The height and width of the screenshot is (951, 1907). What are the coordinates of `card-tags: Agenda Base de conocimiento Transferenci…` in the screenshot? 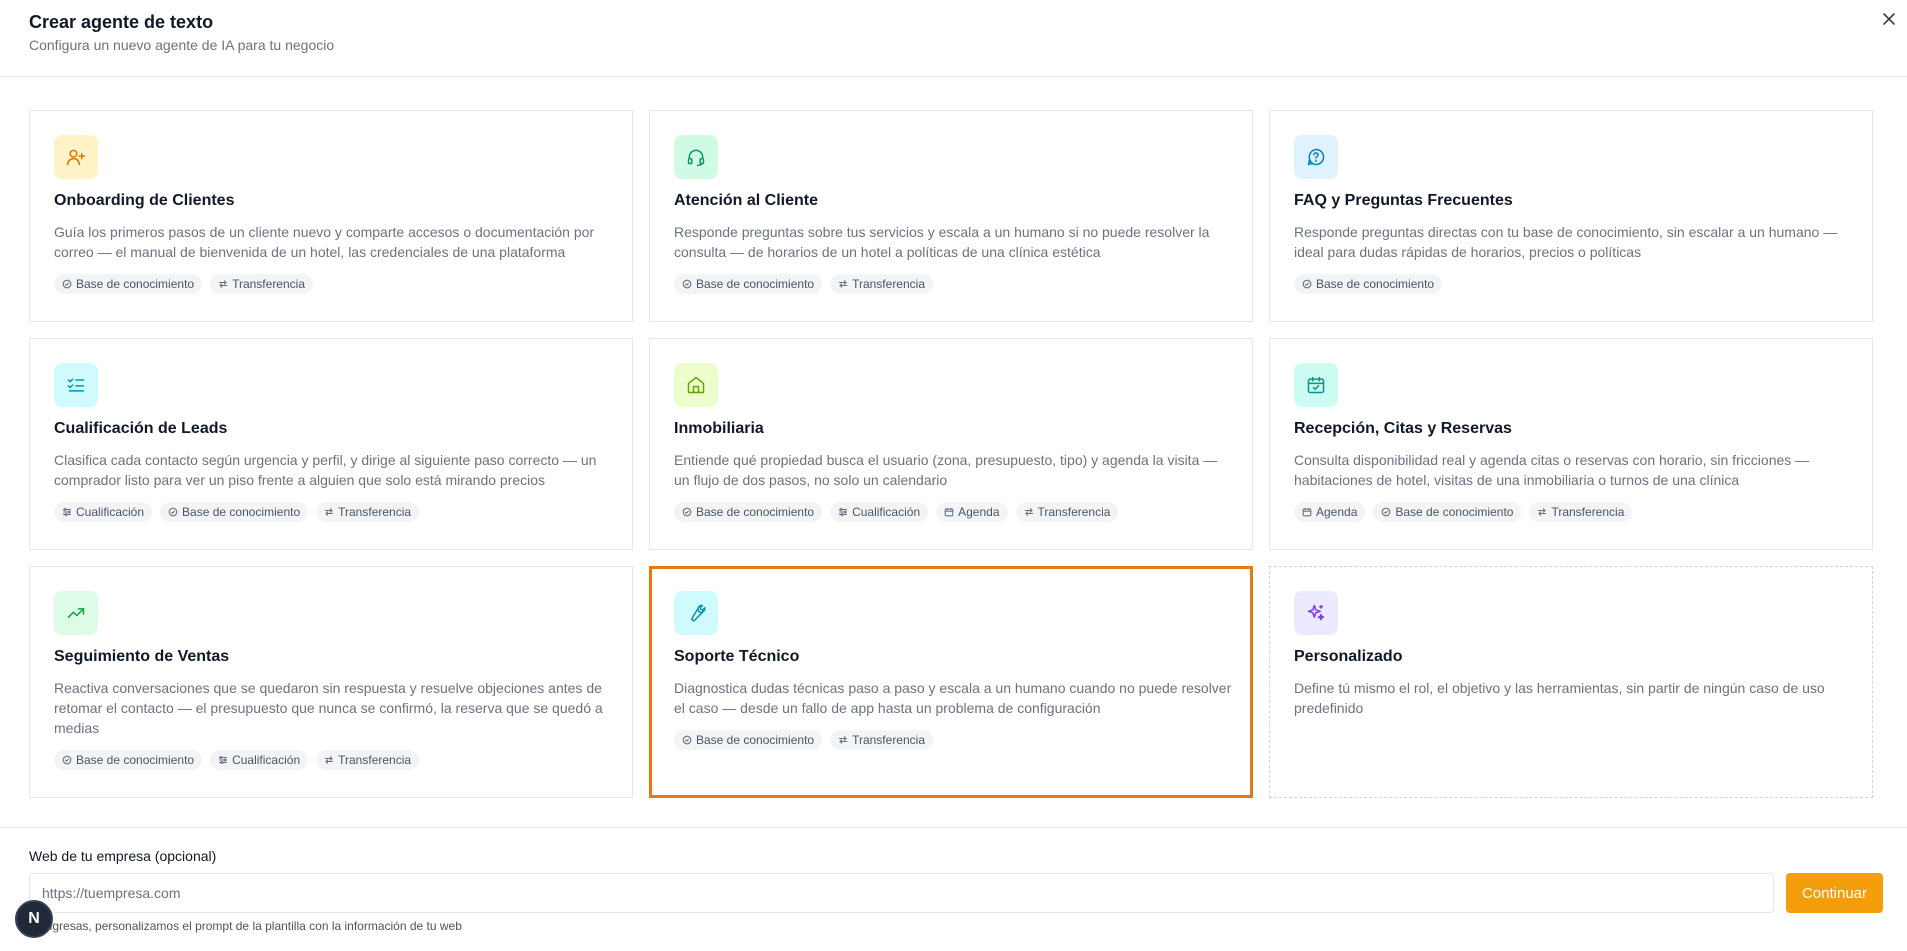 It's located at (1571, 512).